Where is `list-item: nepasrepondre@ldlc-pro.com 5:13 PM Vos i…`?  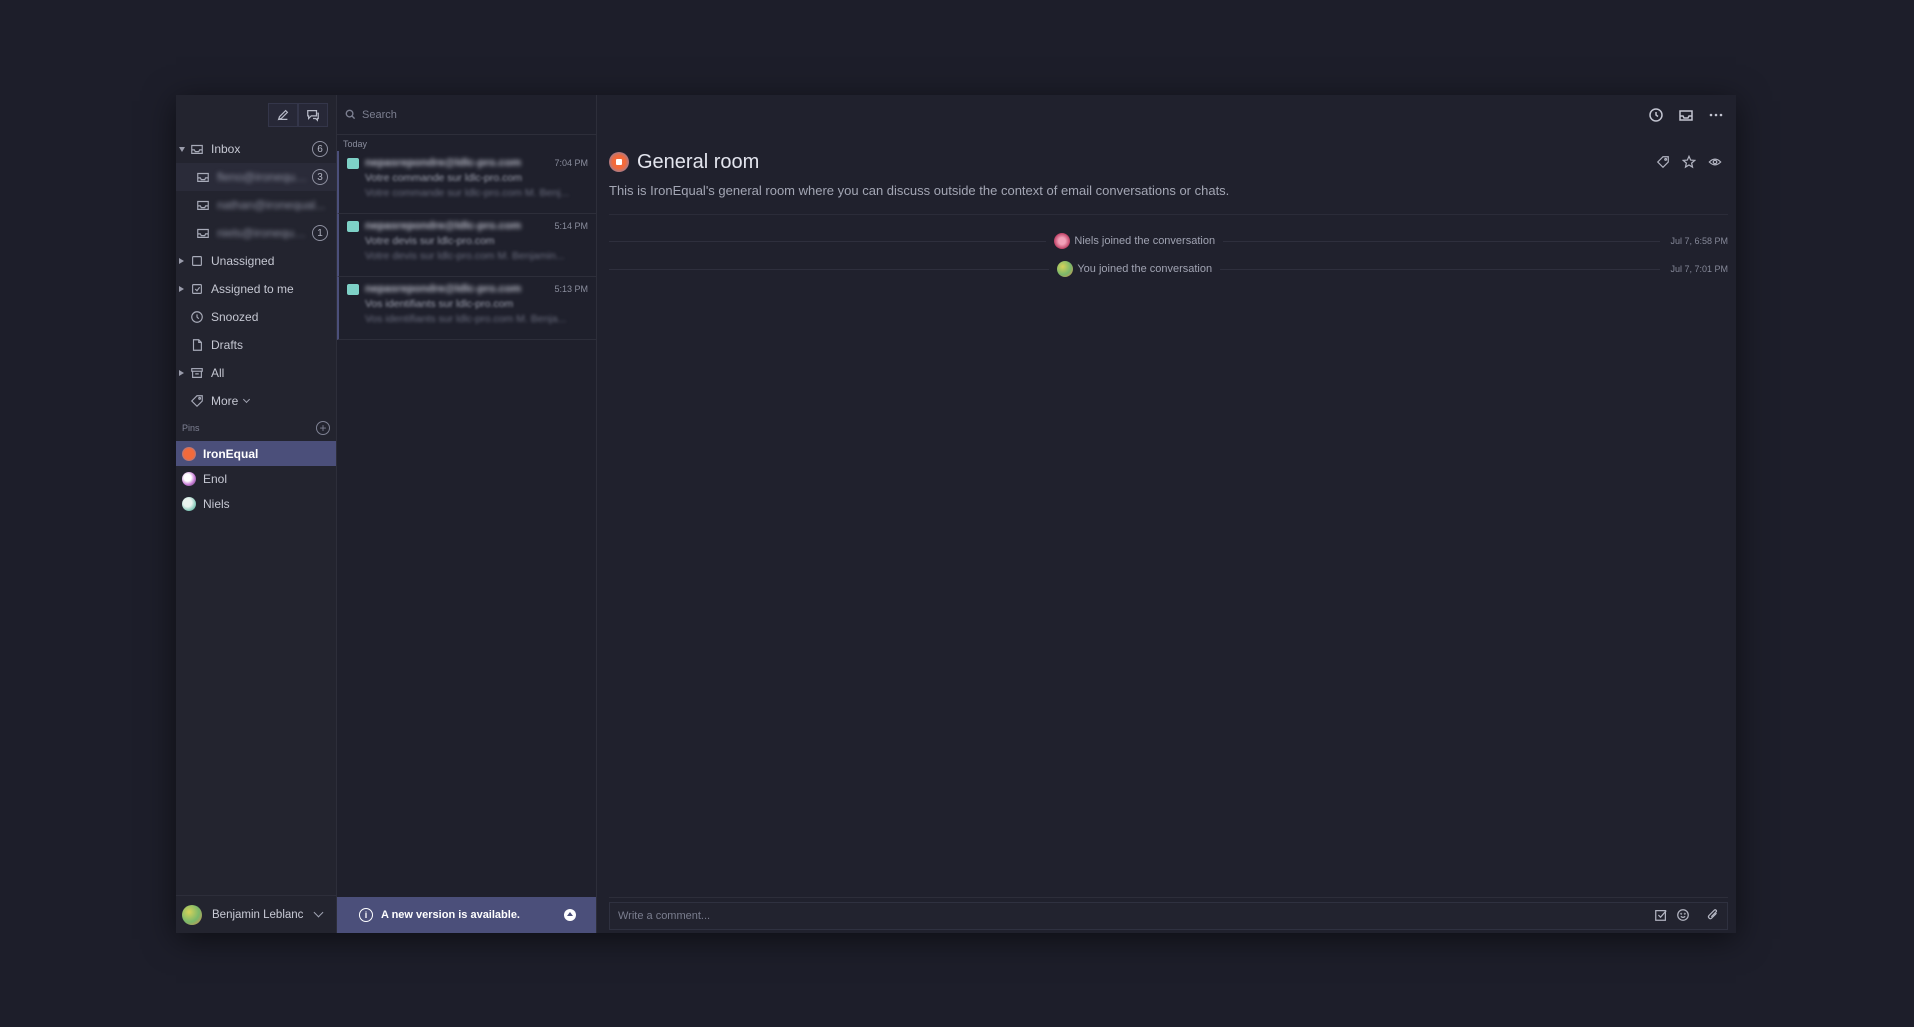
list-item: nepasrepondre@ldlc-pro.com 5:13 PM Vos i… is located at coordinates (466, 308).